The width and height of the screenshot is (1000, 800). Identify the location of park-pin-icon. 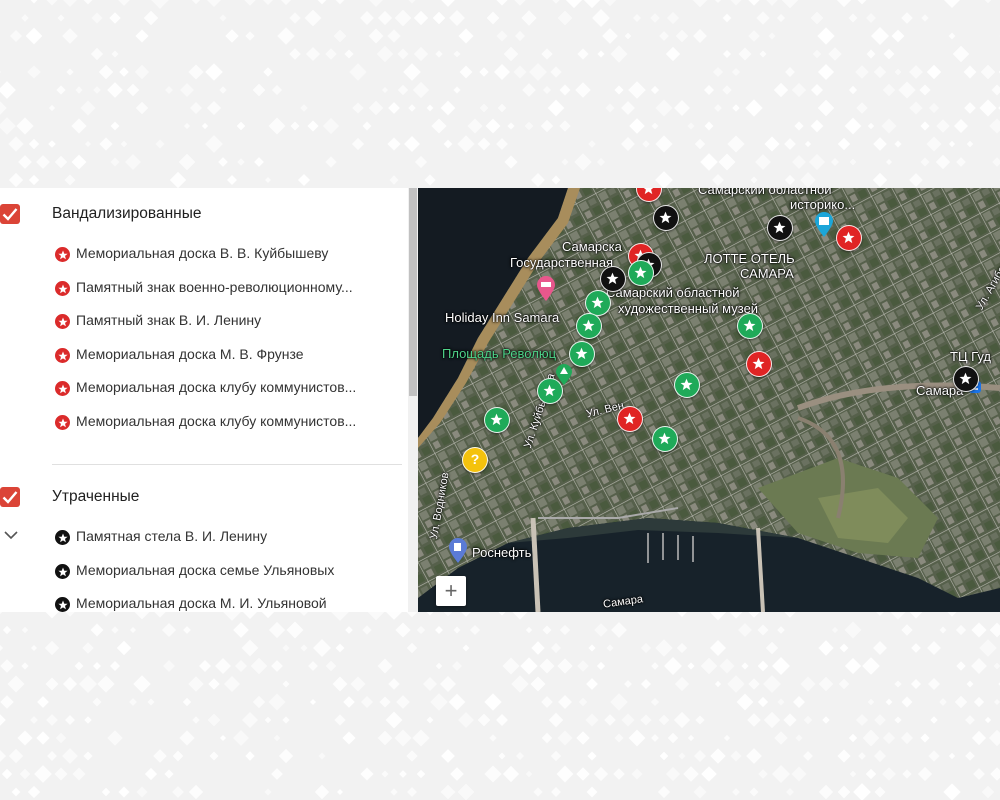
(564, 375).